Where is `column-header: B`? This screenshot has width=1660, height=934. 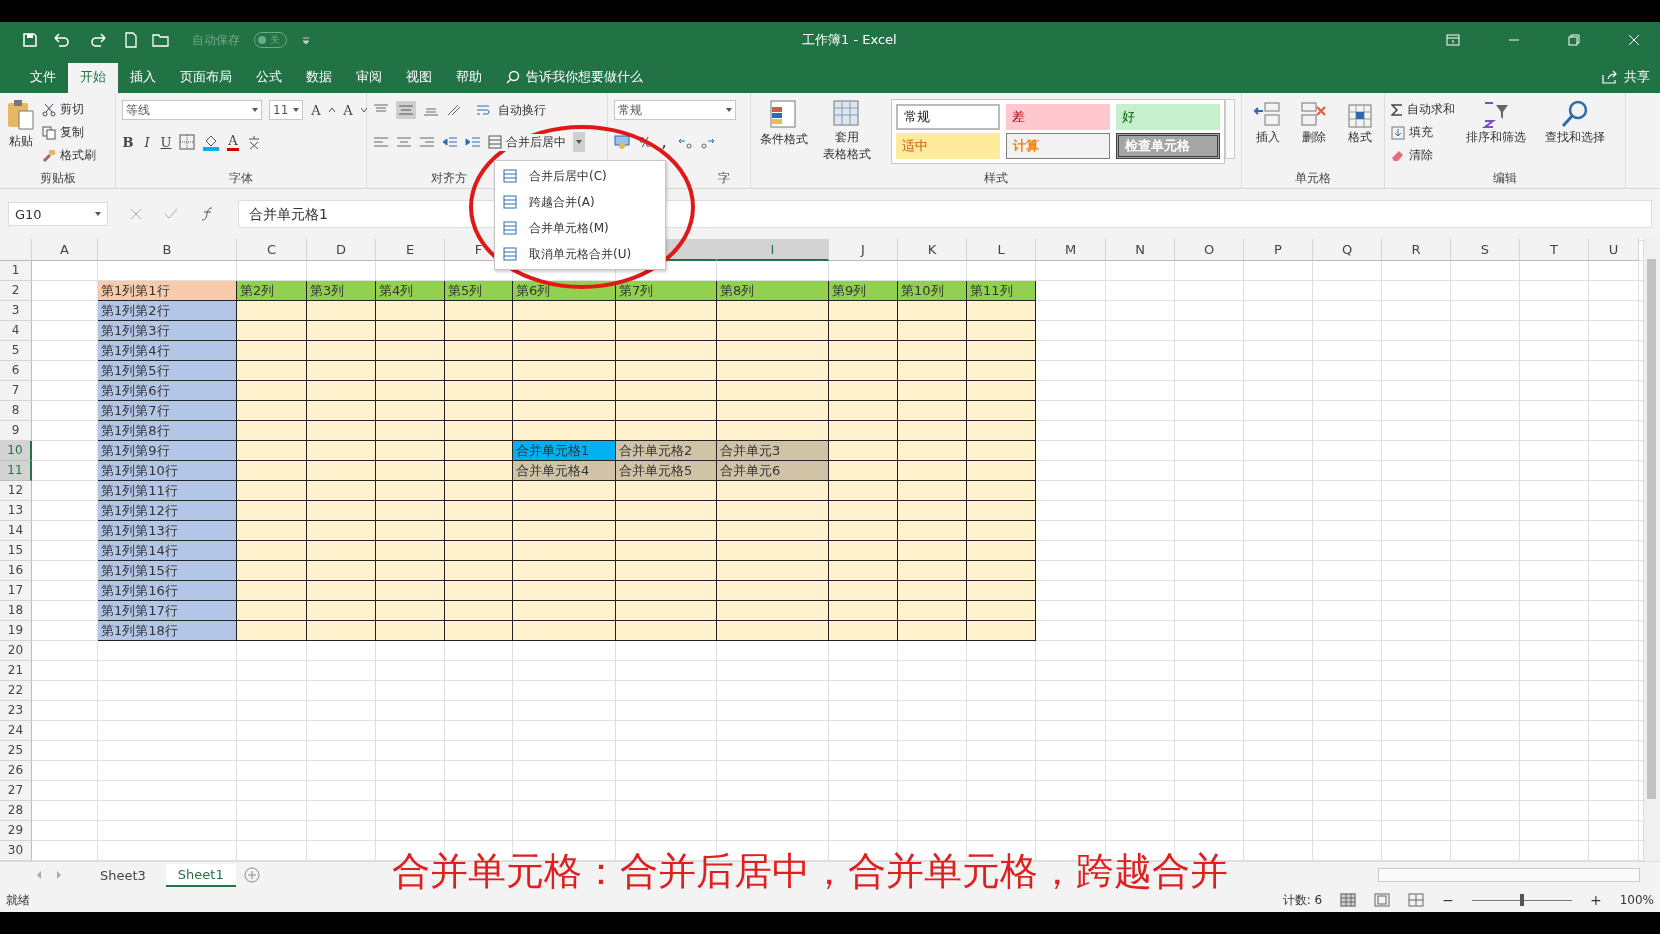 column-header: B is located at coordinates (167, 250).